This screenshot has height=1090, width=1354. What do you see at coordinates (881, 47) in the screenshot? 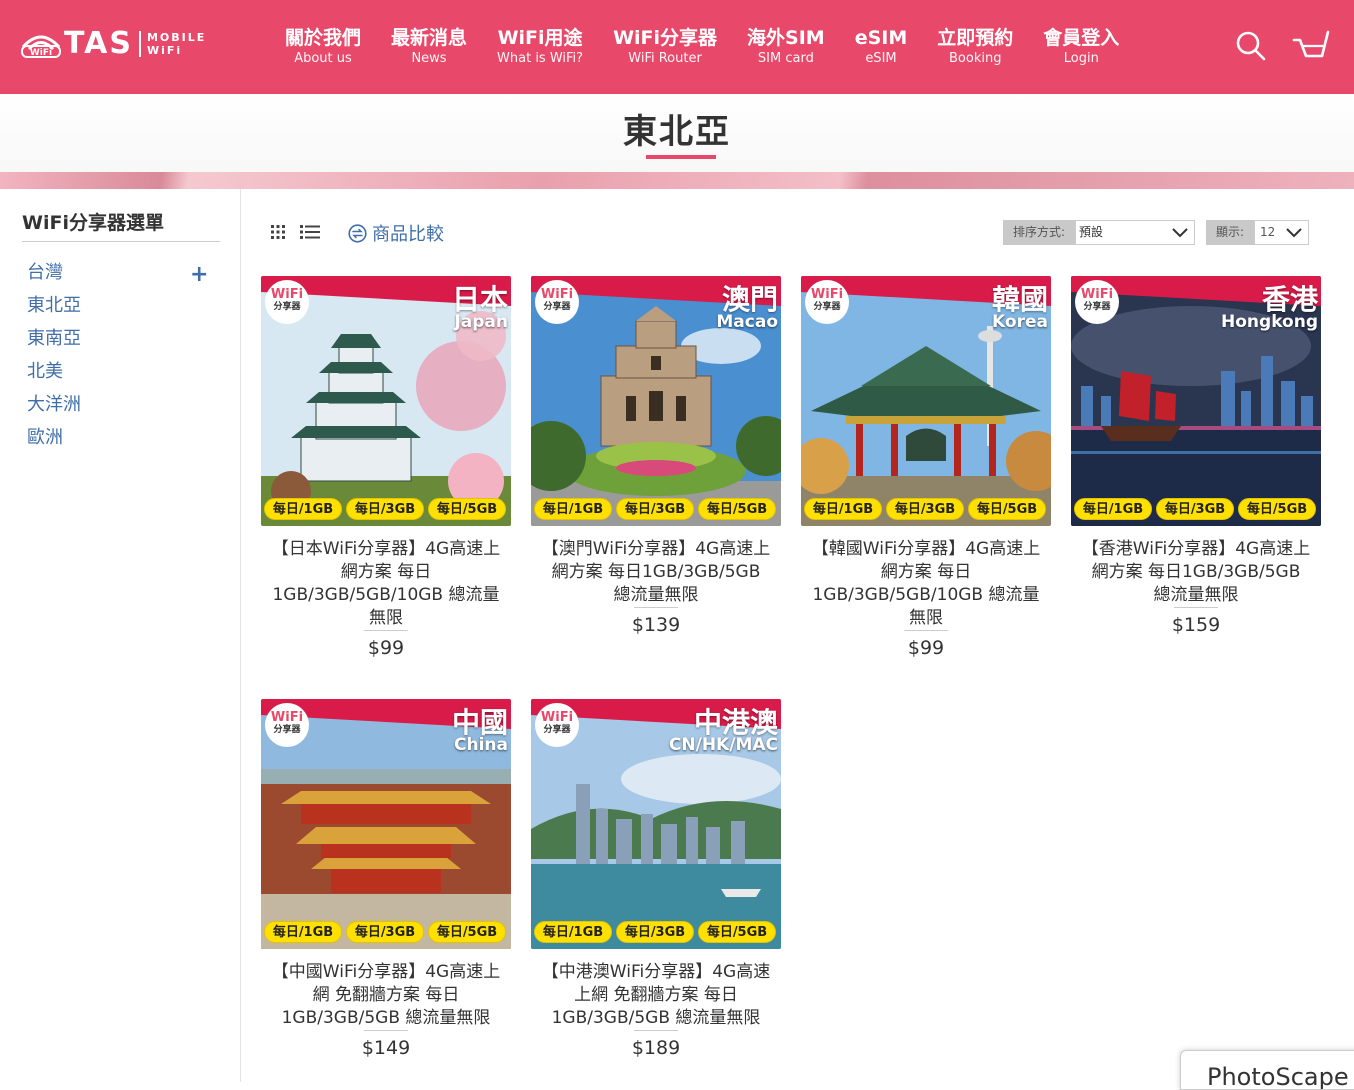
I see `nav-esim: eSIM eSIM` at bounding box center [881, 47].